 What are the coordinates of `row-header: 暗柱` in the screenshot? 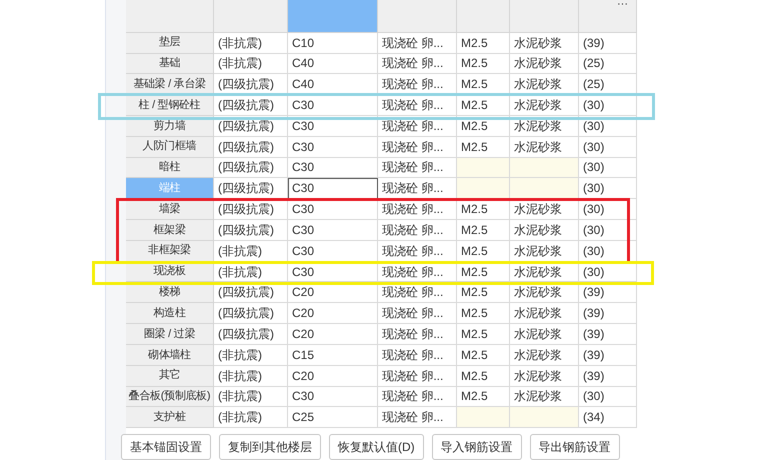 It's located at (170, 168).